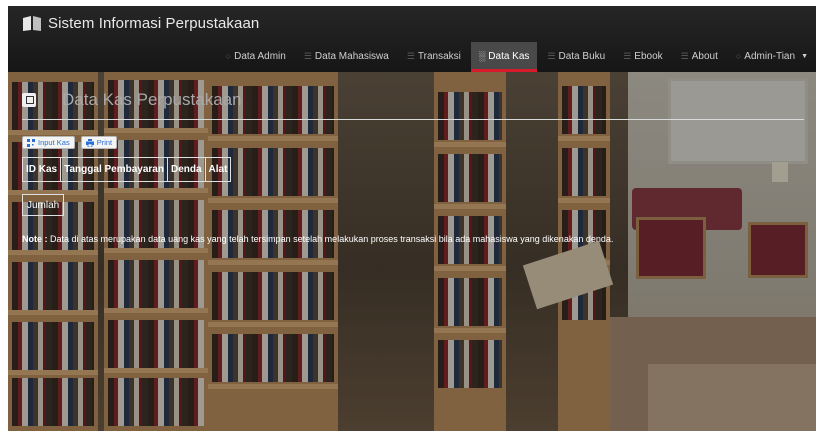 This screenshot has width=816, height=431. I want to click on table-header-row: ID Kas Tanggal Pembayaran Denda Alat, so click(126, 169).